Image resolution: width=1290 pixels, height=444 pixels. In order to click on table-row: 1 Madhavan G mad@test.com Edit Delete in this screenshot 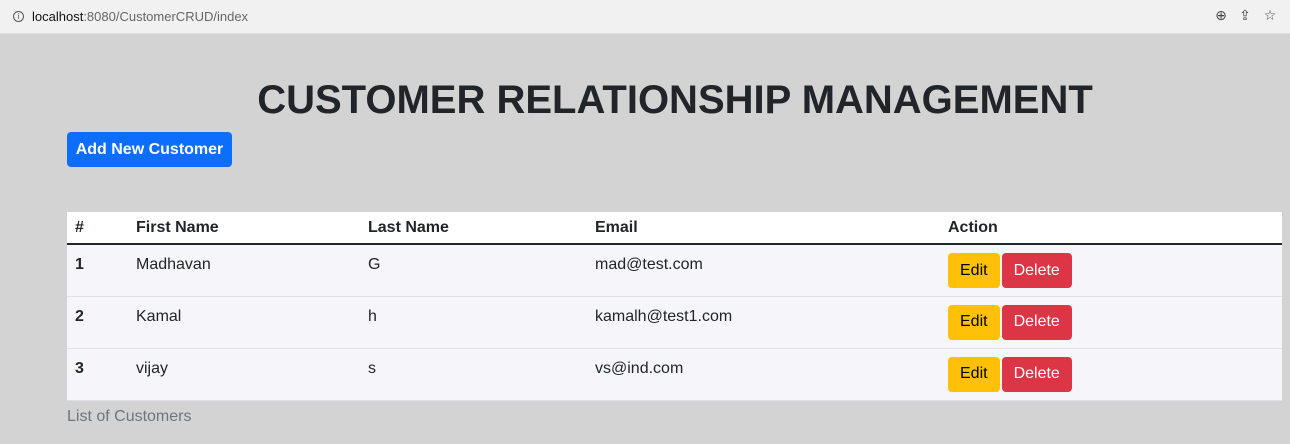, I will do `click(674, 270)`.